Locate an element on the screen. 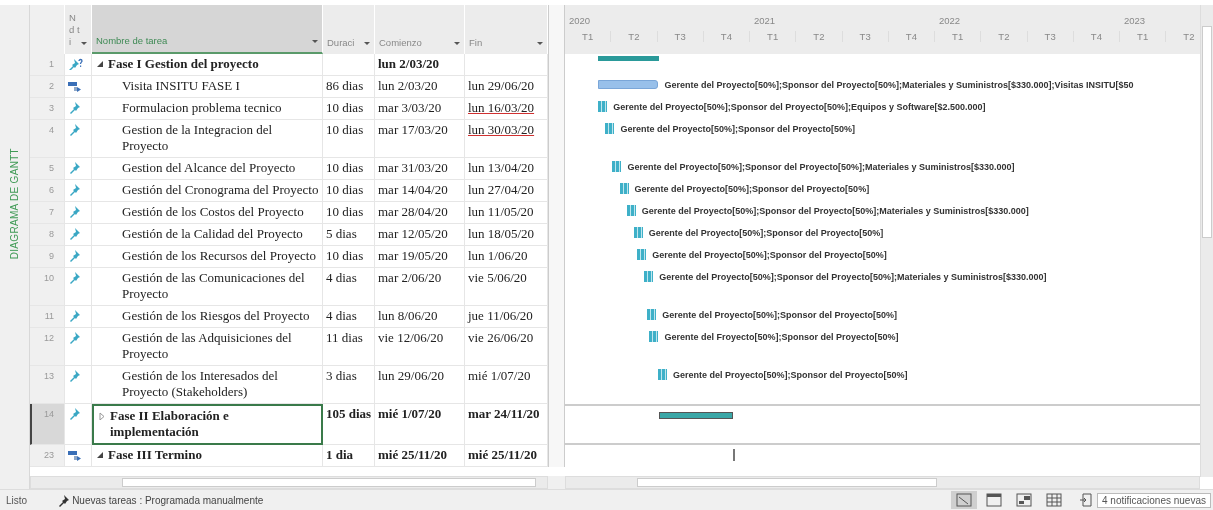  expand-icon is located at coordinates (102, 416).